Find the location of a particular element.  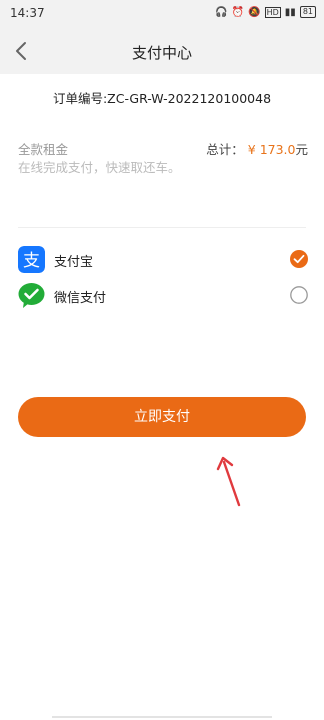

alipay-icon: 支 is located at coordinates (31, 259).